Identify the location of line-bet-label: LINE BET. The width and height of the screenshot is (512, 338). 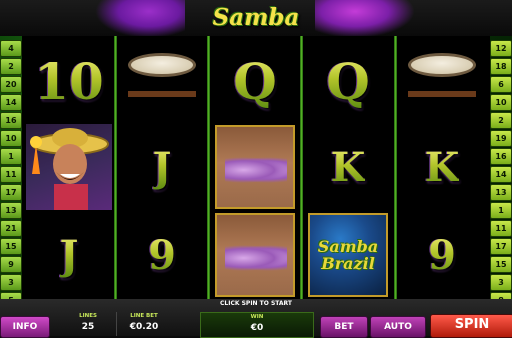
(144, 316).